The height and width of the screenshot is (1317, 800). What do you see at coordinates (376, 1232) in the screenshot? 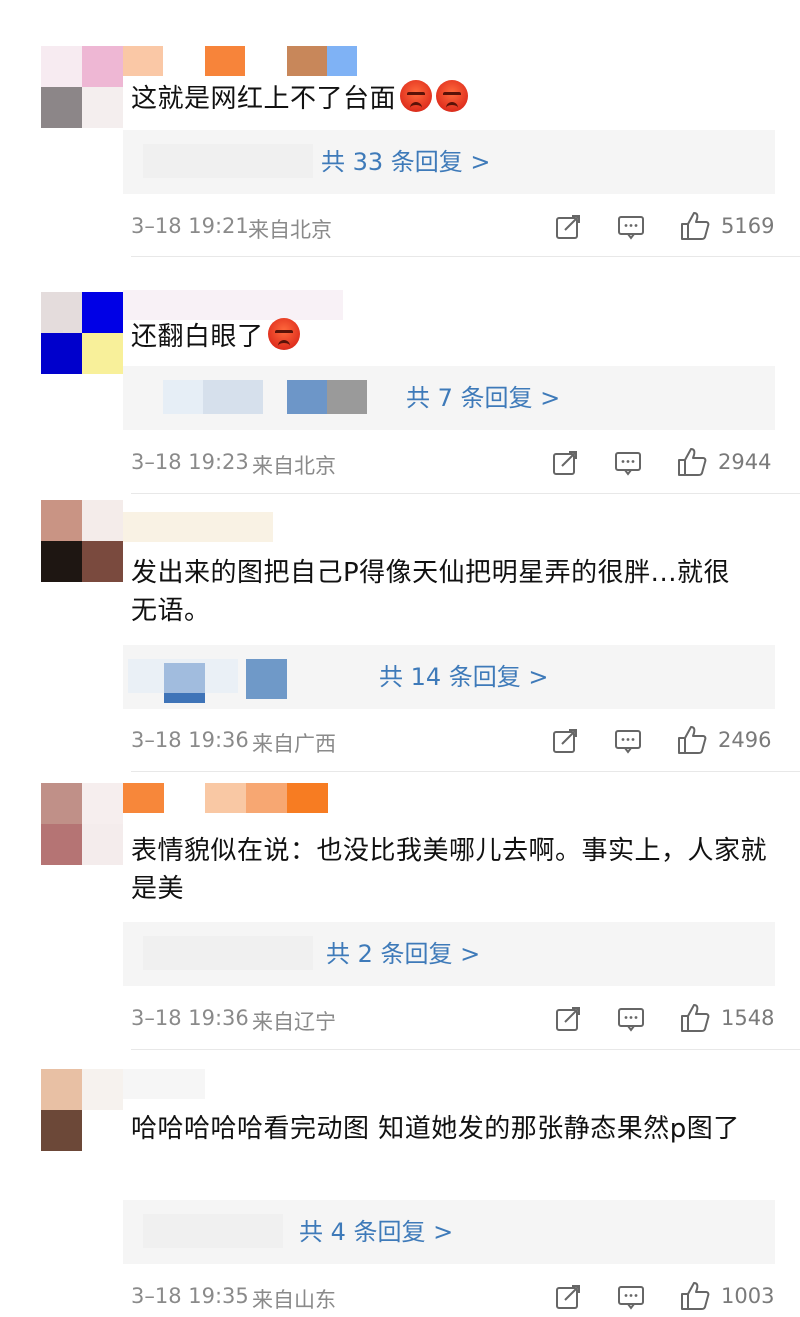
I see `view-replies-link: 共 4 条回复 >` at bounding box center [376, 1232].